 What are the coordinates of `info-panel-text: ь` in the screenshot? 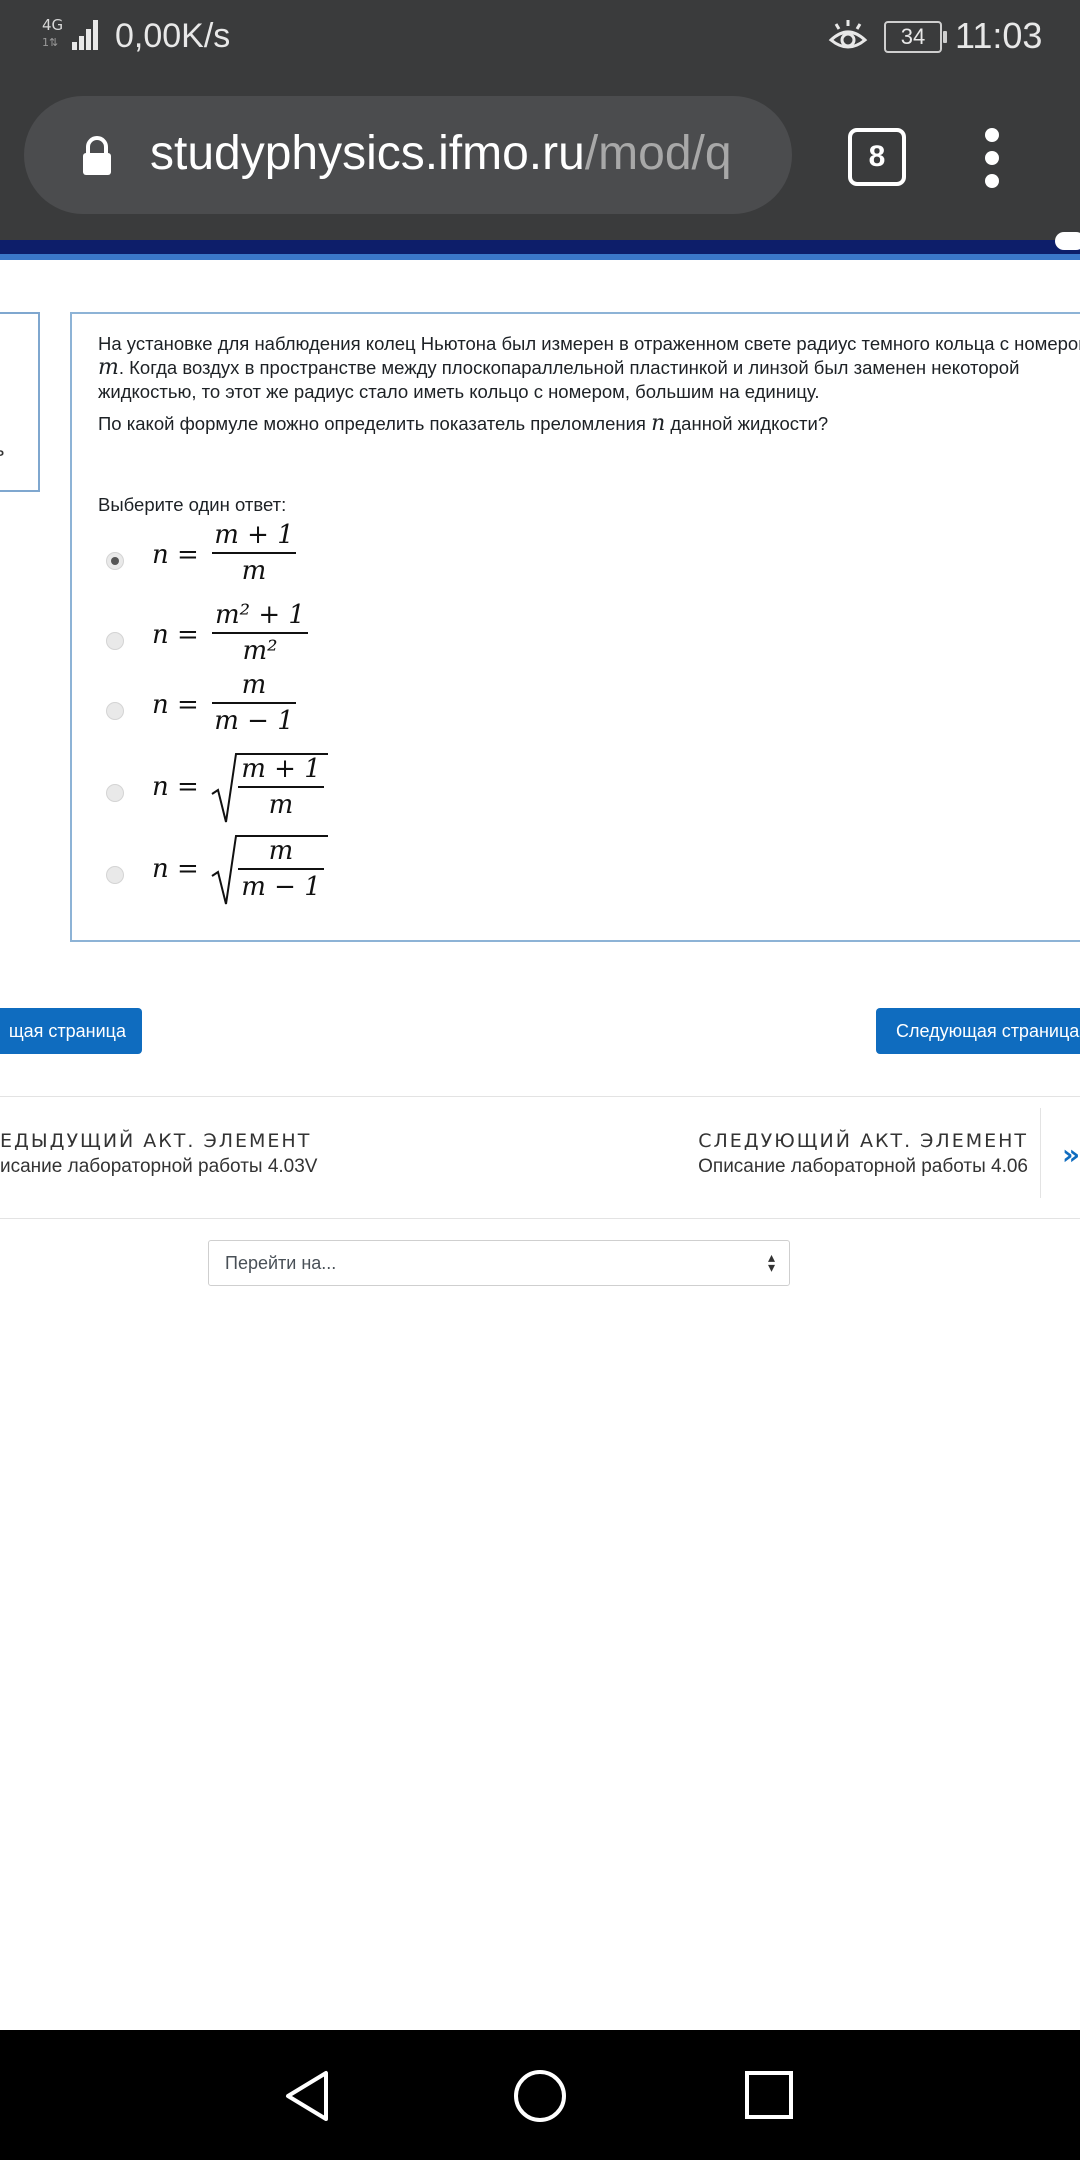 It's located at (2, 450).